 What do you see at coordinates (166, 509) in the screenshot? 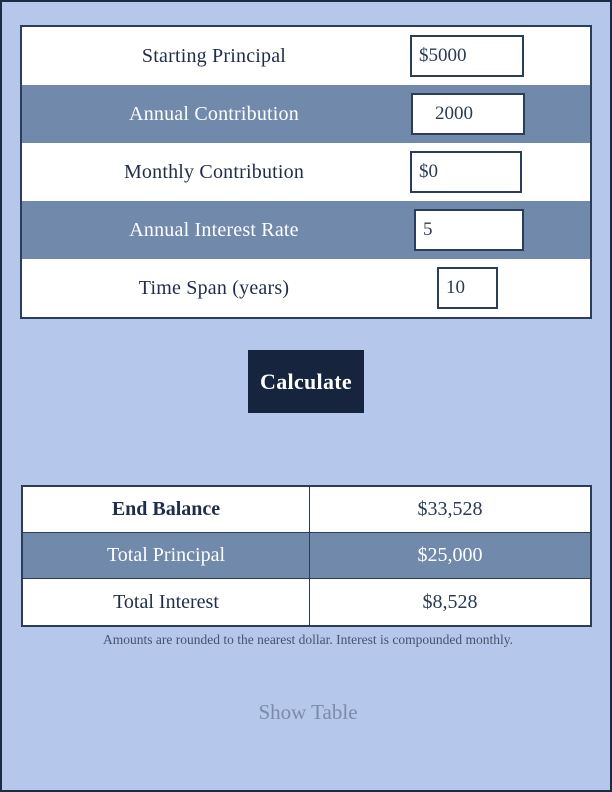
I see `results-label-end-balance: End Balance` at bounding box center [166, 509].